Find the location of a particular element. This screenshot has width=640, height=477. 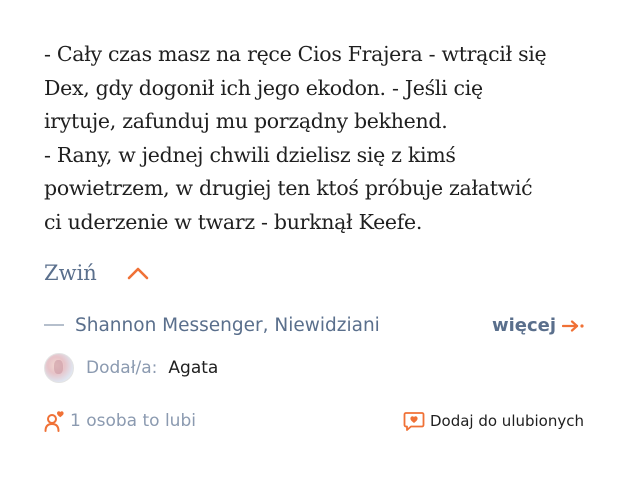

user-heart-icon is located at coordinates (55, 421).